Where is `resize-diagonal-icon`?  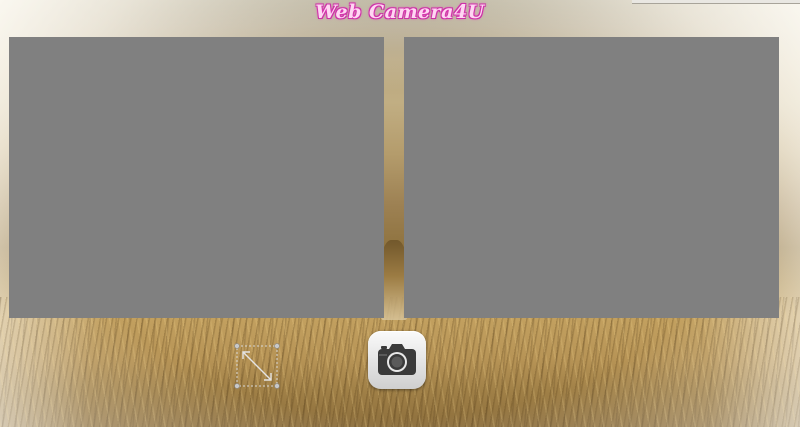
resize-diagonal-icon is located at coordinates (257, 366).